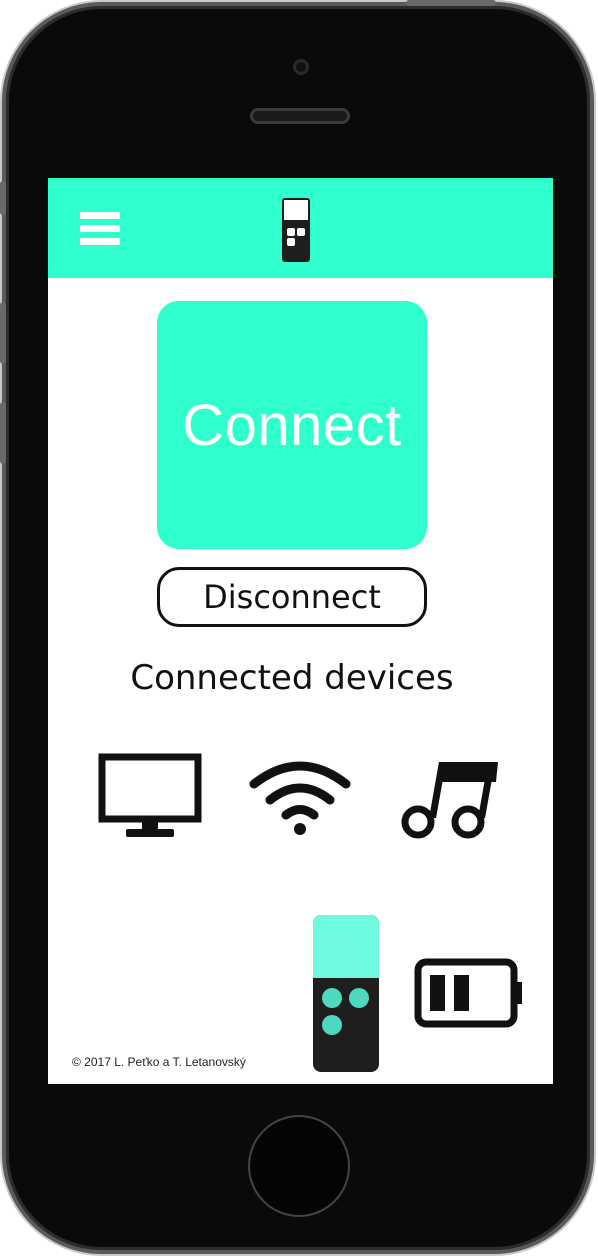 The height and width of the screenshot is (1256, 598). Describe the element at coordinates (159, 1062) in the screenshot. I see `copyright-text: © 2017 L. Peťko a T. Letanovský` at that location.